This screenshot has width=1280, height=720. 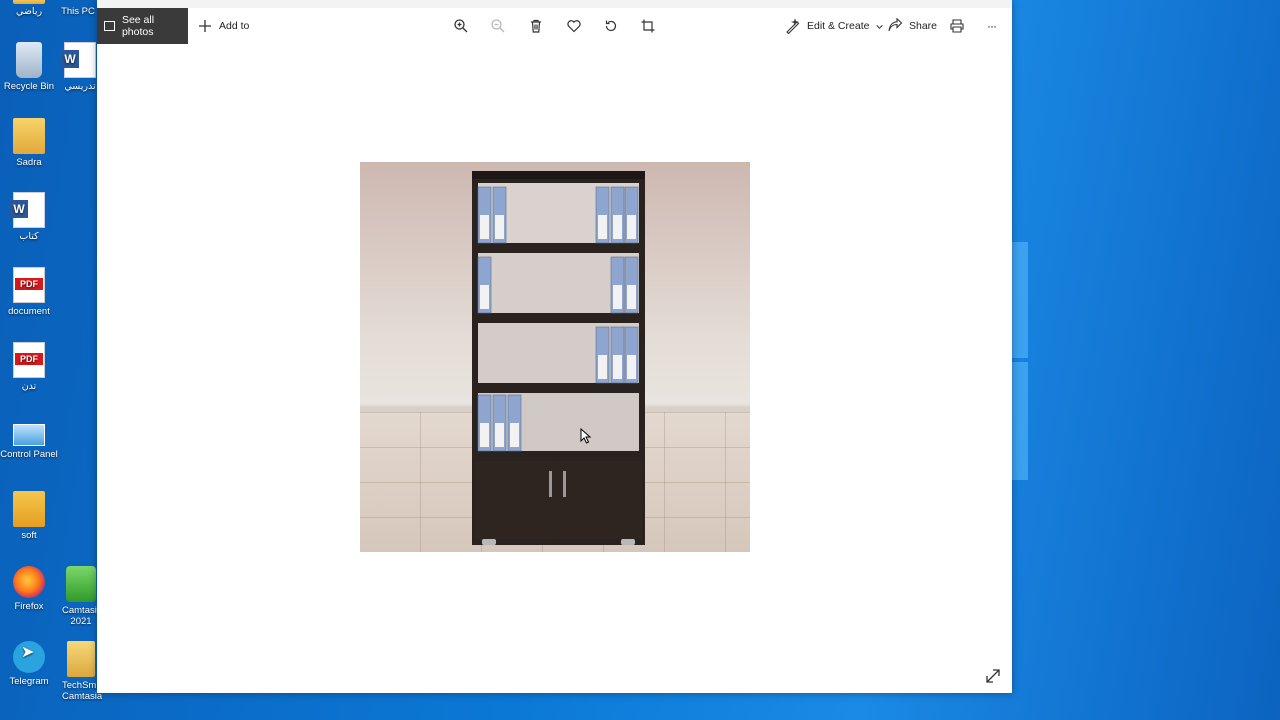 I want to click on share-label: Share, so click(x=923, y=26).